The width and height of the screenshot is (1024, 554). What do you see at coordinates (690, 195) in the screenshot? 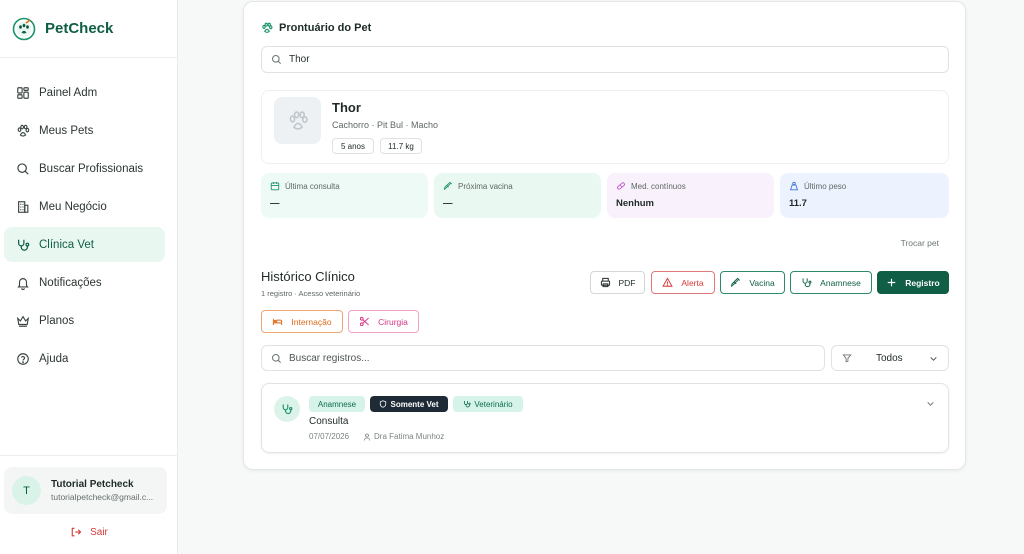
I see `stat-continuous-meds: Med. contínuos Nenhum` at bounding box center [690, 195].